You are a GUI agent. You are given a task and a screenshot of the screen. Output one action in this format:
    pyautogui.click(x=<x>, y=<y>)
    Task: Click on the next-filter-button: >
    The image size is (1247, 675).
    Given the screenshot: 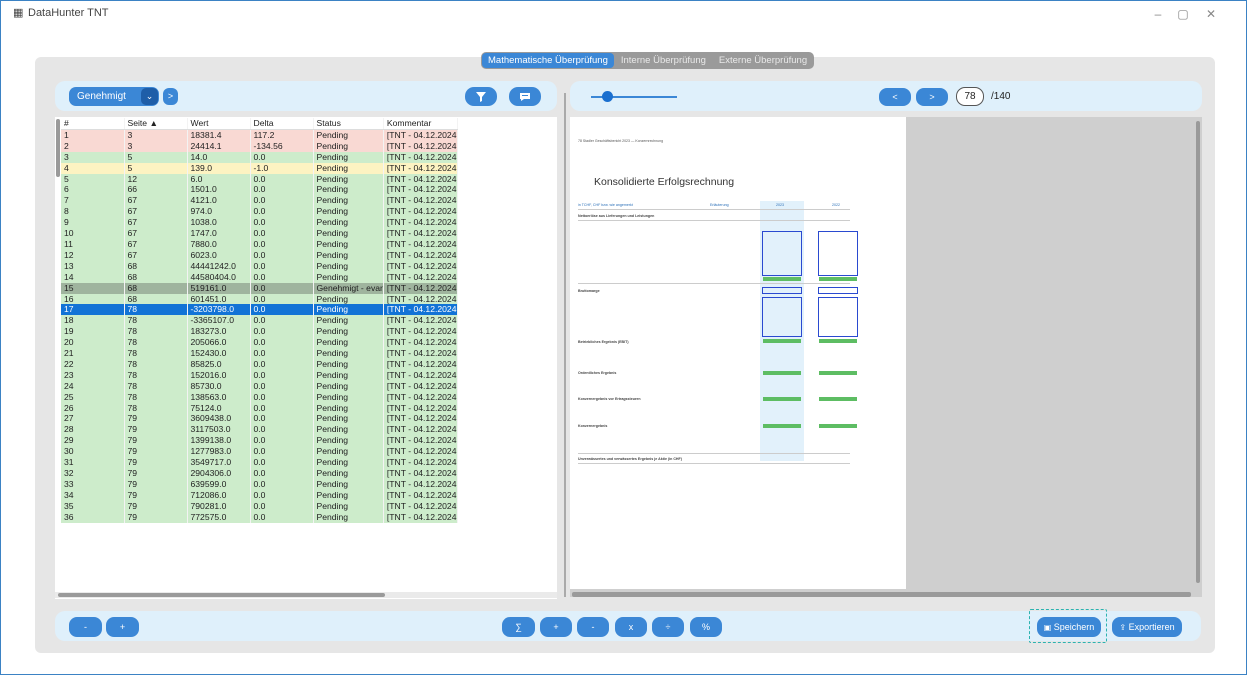 What is the action you would take?
    pyautogui.click(x=170, y=96)
    